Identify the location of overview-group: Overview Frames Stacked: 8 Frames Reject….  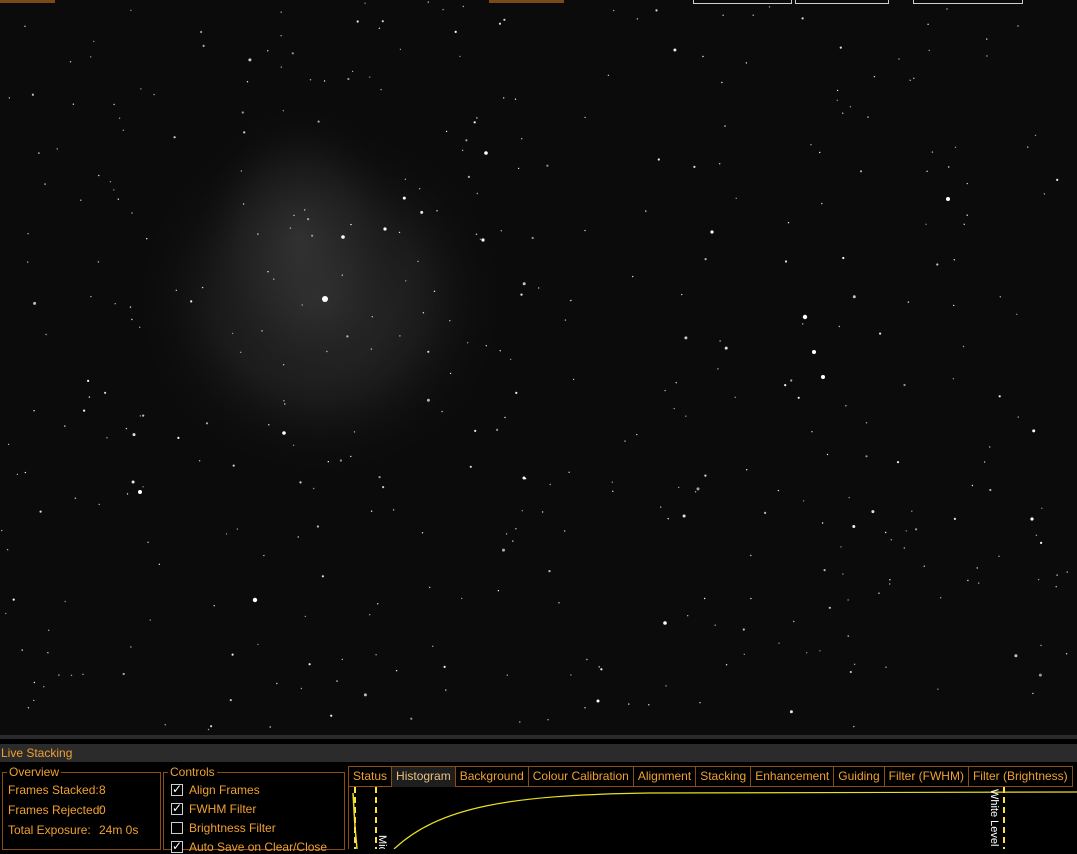
(81, 807).